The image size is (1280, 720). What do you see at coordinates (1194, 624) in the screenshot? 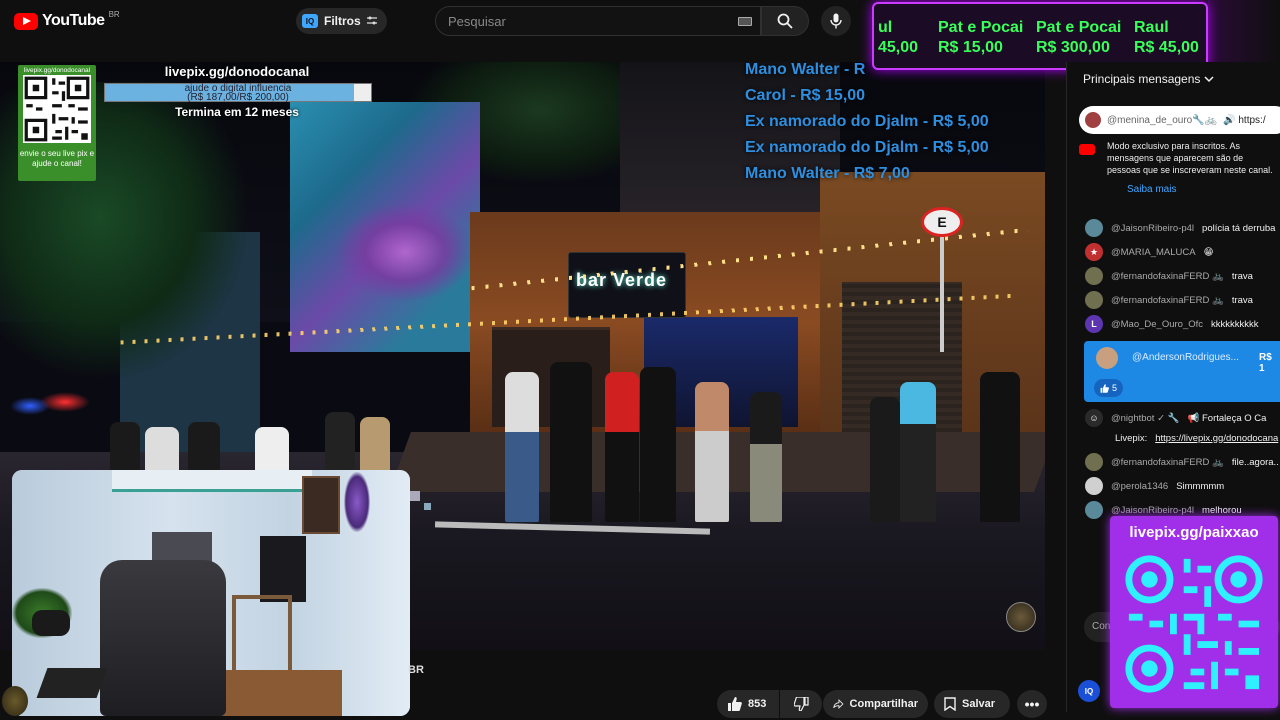
I see `qr-code-icon` at bounding box center [1194, 624].